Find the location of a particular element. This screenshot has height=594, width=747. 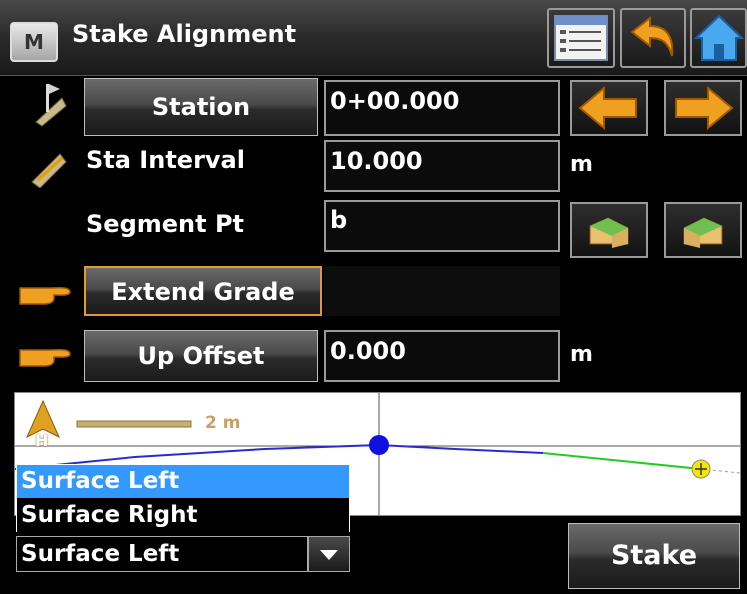

extend-grade-button: Extend Grade is located at coordinates (203, 291).